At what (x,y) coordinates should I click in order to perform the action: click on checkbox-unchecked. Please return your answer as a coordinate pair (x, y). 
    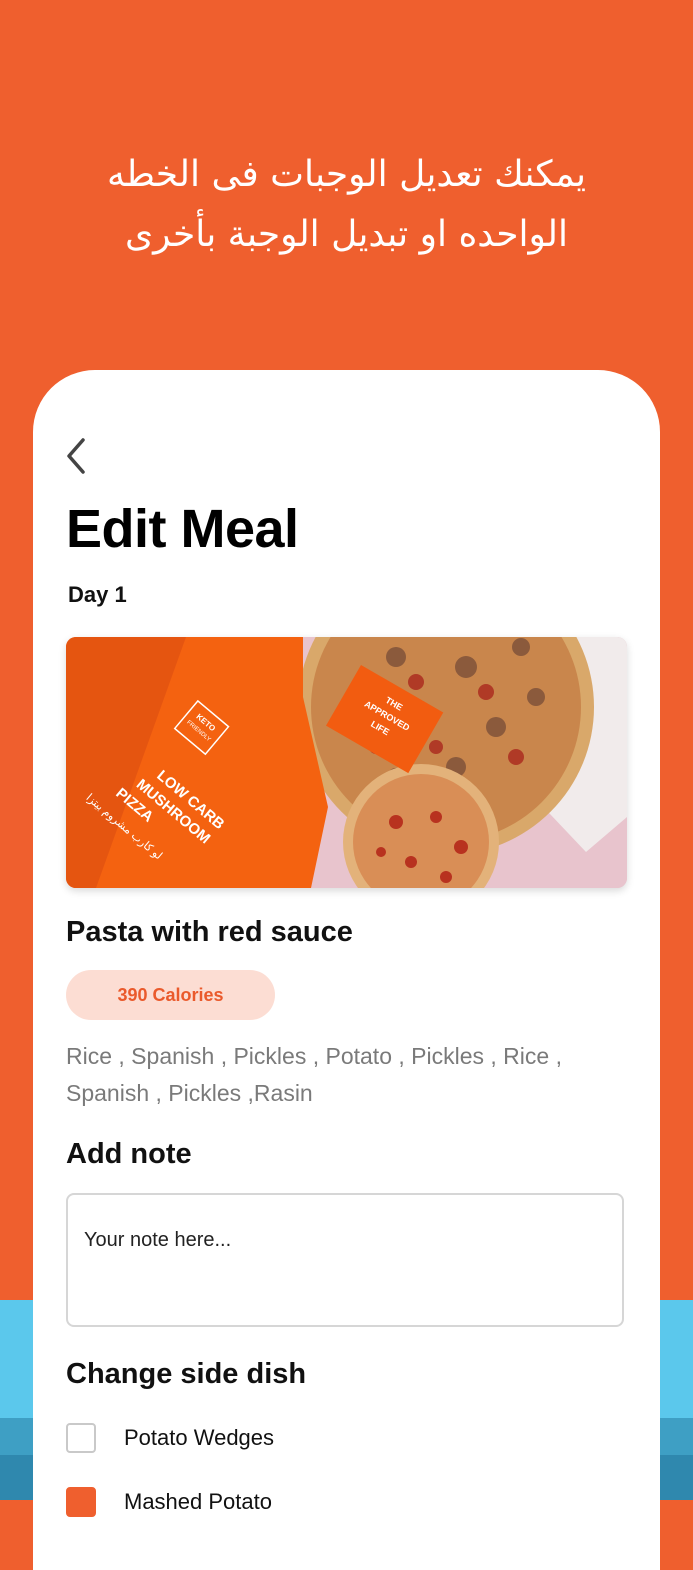
    Looking at the image, I should click on (81, 1438).